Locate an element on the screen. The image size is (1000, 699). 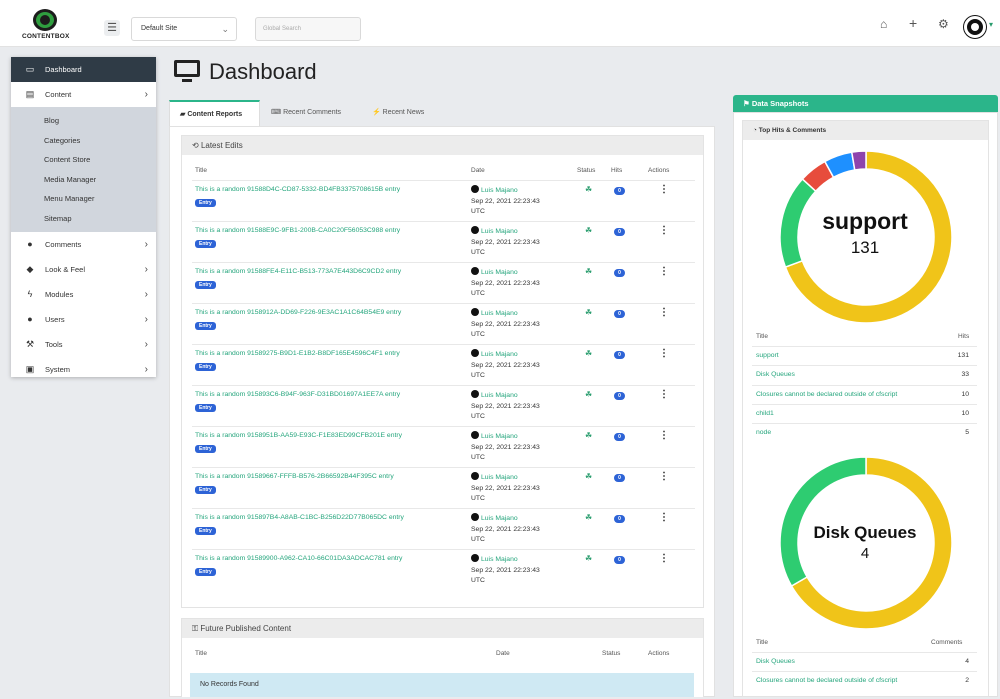
contentbox-logo: CONTENTBOX is located at coordinates (45, 26).